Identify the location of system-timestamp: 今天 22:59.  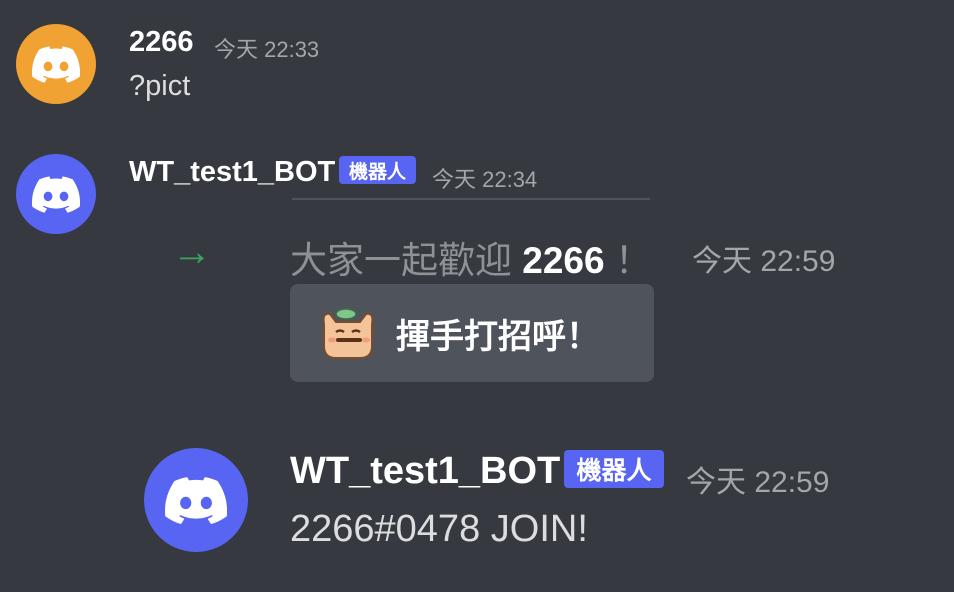
(764, 261).